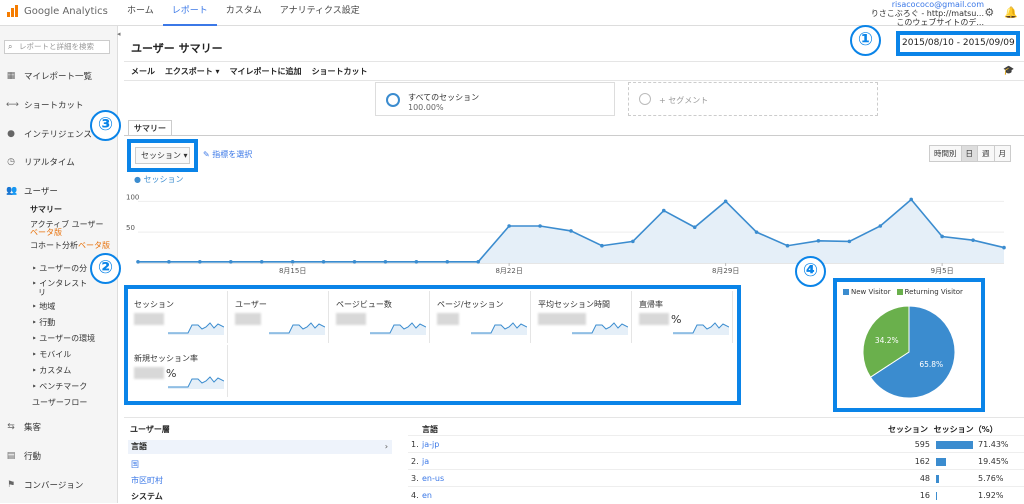  Describe the element at coordinates (495, 99) in the screenshot. I see `segment-all-sessions: すべてのセッション 100.00%` at that location.